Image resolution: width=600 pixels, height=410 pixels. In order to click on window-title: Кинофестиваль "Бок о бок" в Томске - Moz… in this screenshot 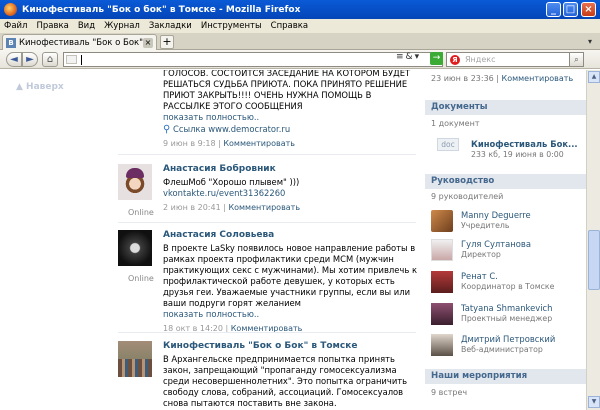, I will do `click(161, 9)`.